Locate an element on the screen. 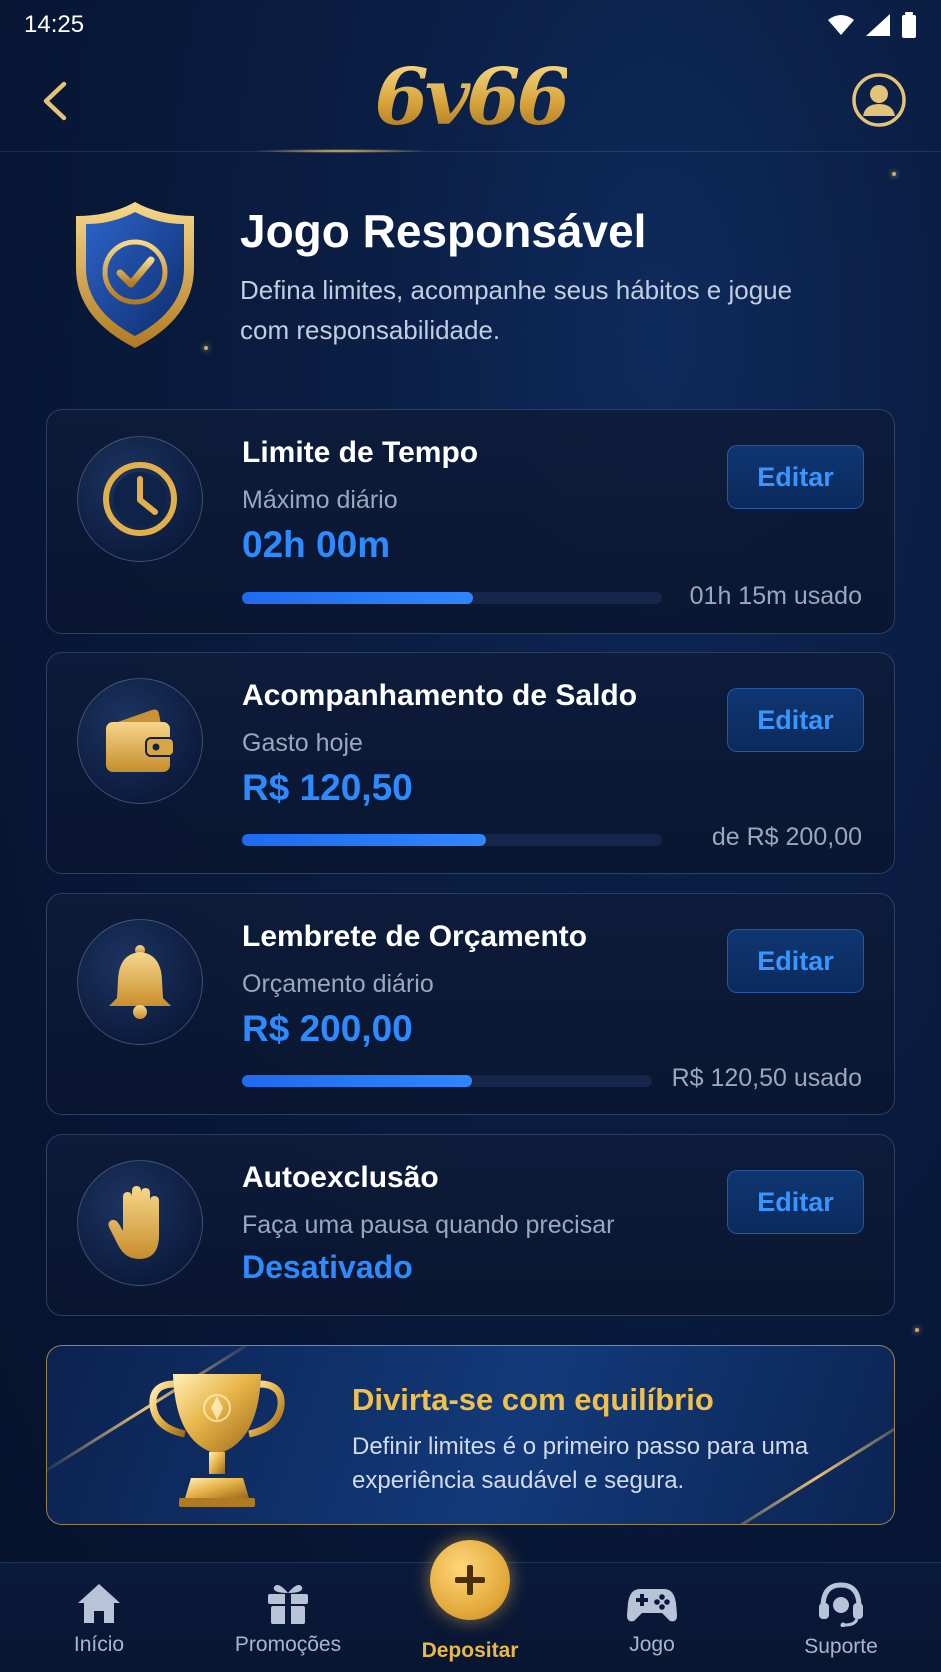  nav-item-game: Jogo is located at coordinates (652, 1617).